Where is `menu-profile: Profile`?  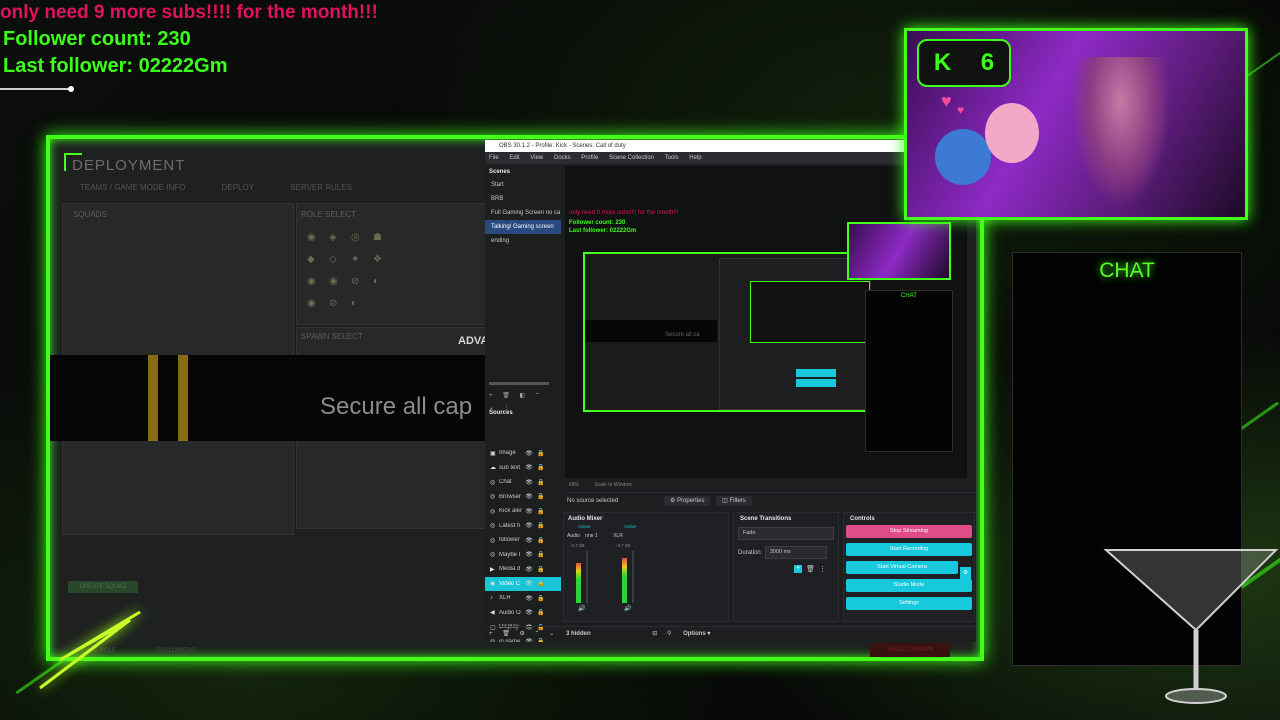 menu-profile: Profile is located at coordinates (589, 158).